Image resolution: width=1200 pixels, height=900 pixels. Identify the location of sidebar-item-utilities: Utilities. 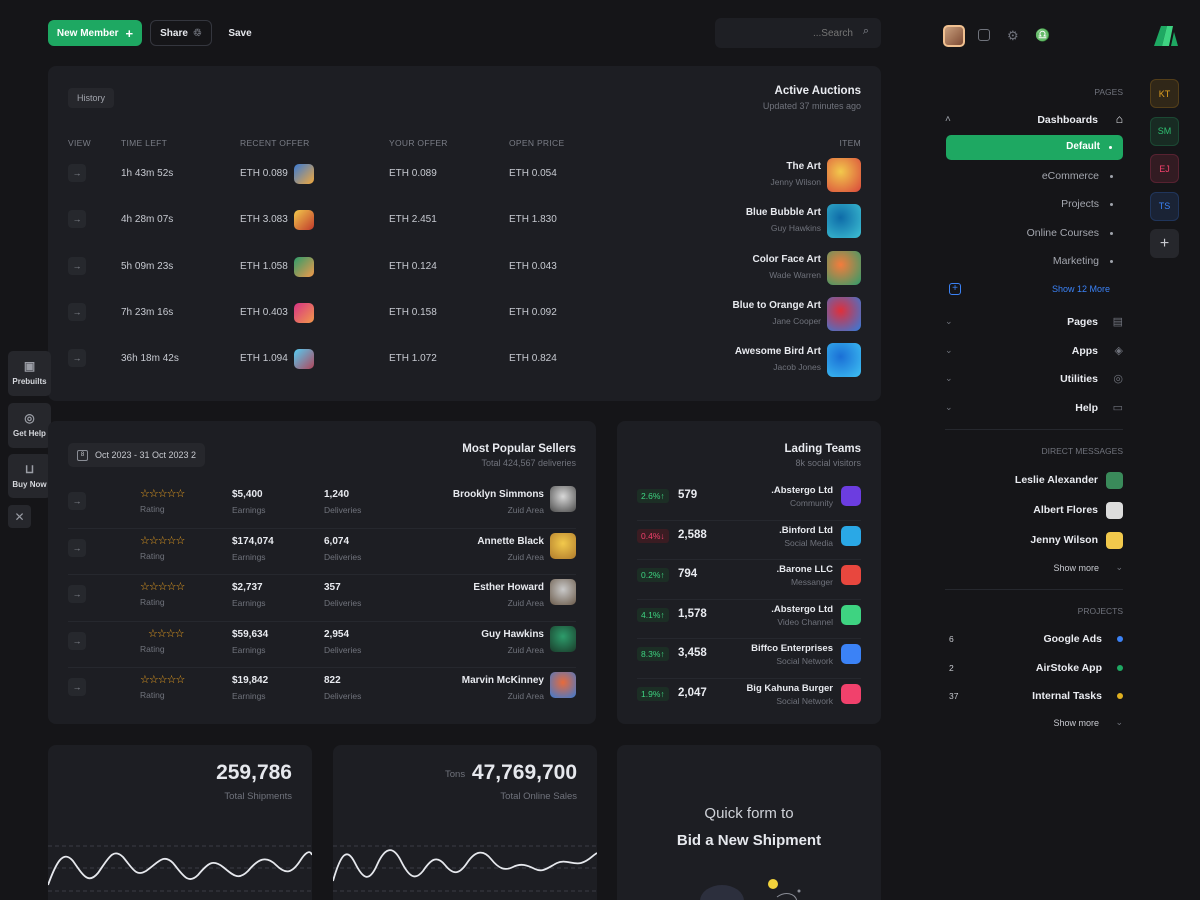
(1079, 379).